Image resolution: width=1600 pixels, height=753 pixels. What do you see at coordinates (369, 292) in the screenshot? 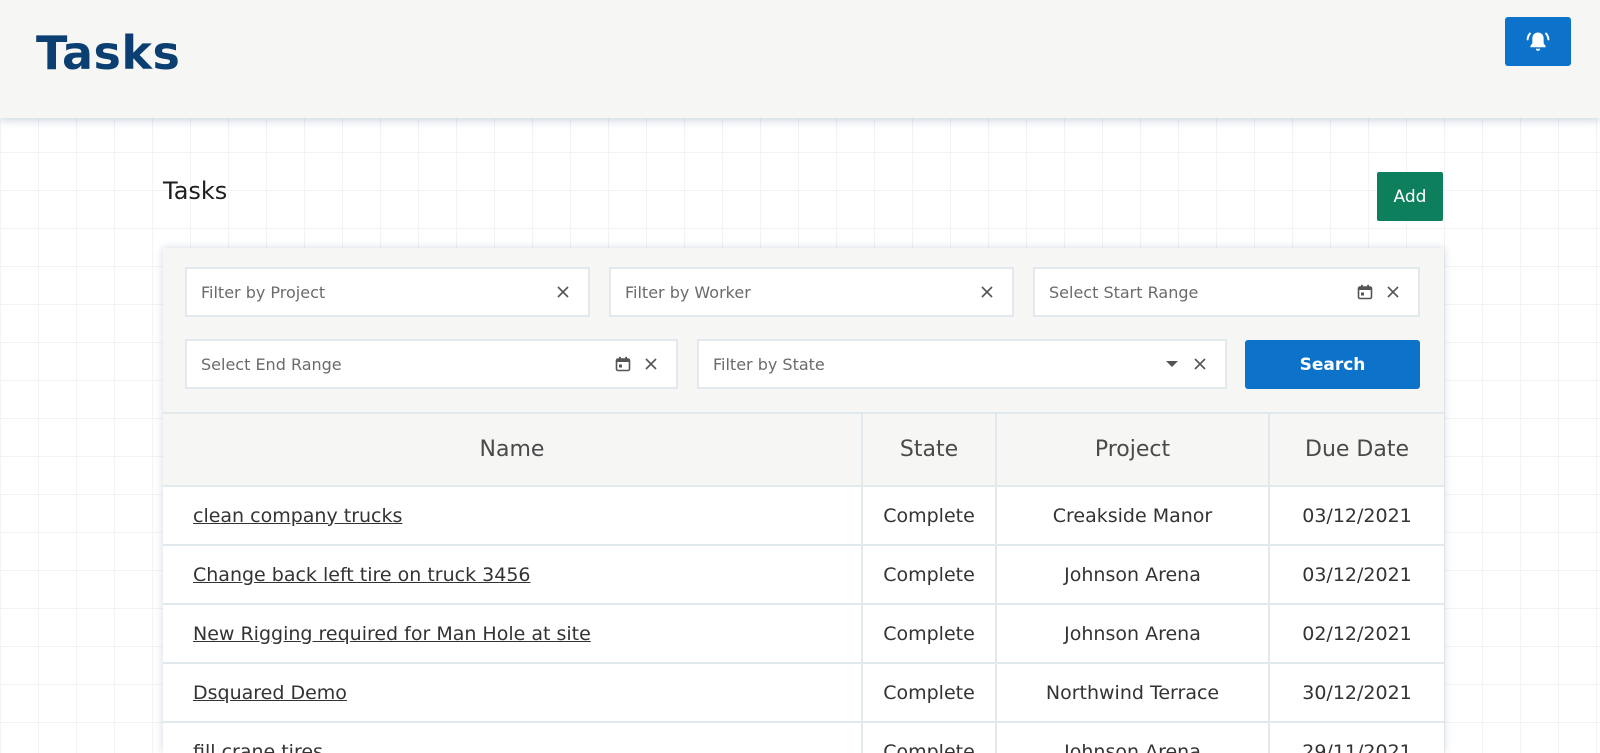
I see `project-filter-input` at bounding box center [369, 292].